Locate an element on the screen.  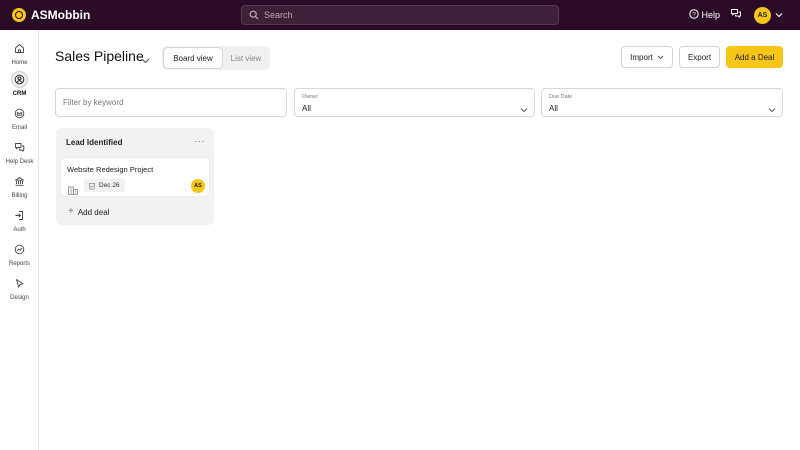
help-button: ? Help is located at coordinates (704, 15).